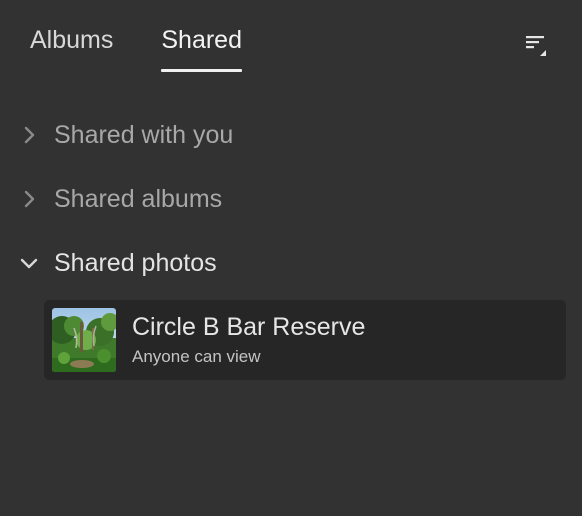 The image size is (582, 516). What do you see at coordinates (249, 327) in the screenshot?
I see `shared-photo-title: Circle B Bar Reserve` at bounding box center [249, 327].